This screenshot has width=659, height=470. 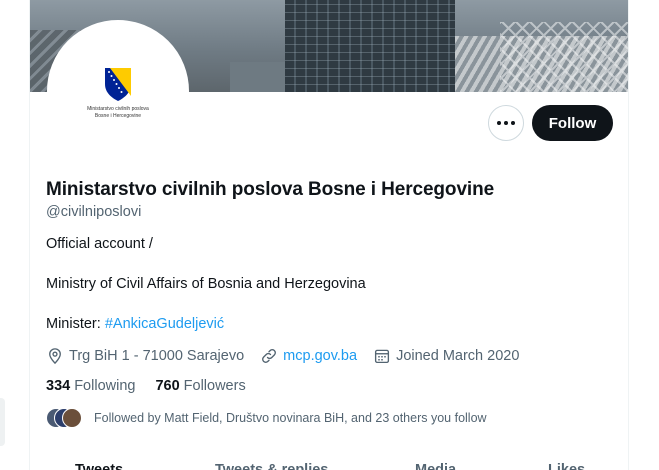 I want to click on following-count-link: 334 Following, so click(x=90, y=386).